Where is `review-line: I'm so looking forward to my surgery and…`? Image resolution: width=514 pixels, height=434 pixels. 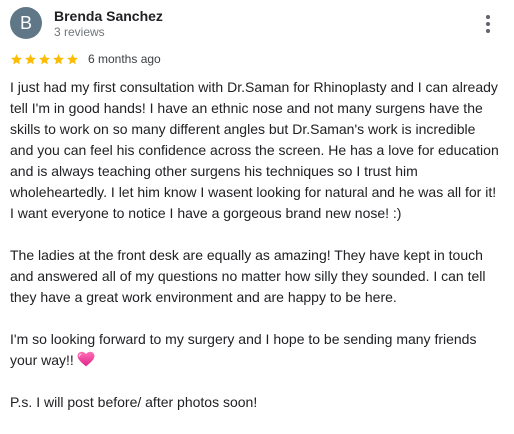 review-line: I'm so looking forward to my surgery and… is located at coordinates (243, 339).